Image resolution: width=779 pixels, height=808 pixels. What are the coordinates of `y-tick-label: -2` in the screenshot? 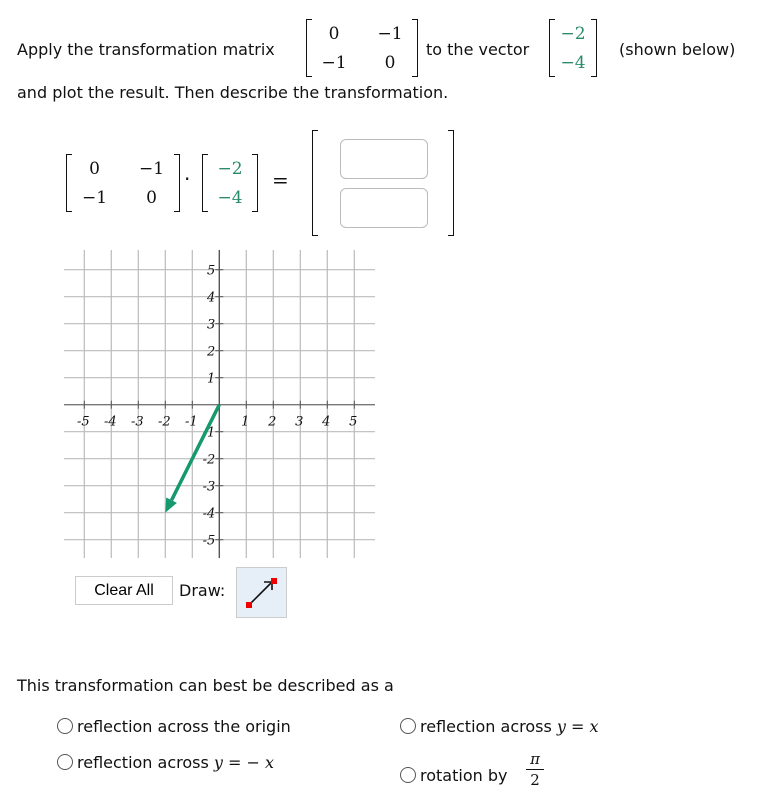 It's located at (209, 460).